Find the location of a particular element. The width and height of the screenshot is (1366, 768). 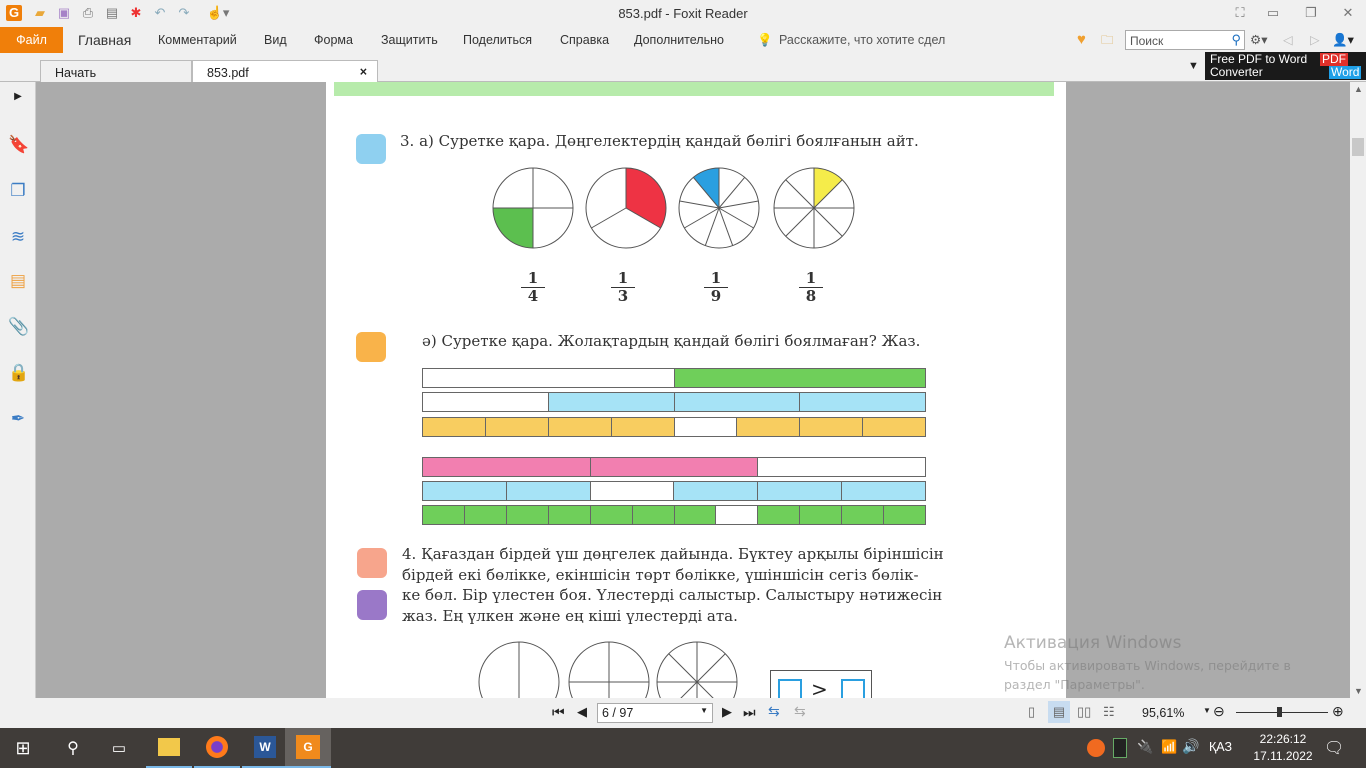

fraction-1: 14 is located at coordinates (533, 287).